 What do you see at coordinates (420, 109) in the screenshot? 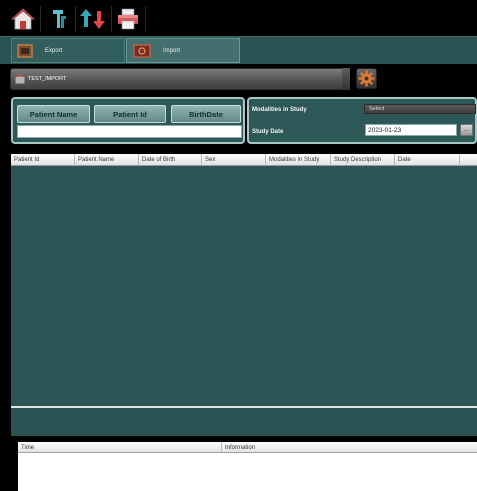
I see `modalities-select: Select` at bounding box center [420, 109].